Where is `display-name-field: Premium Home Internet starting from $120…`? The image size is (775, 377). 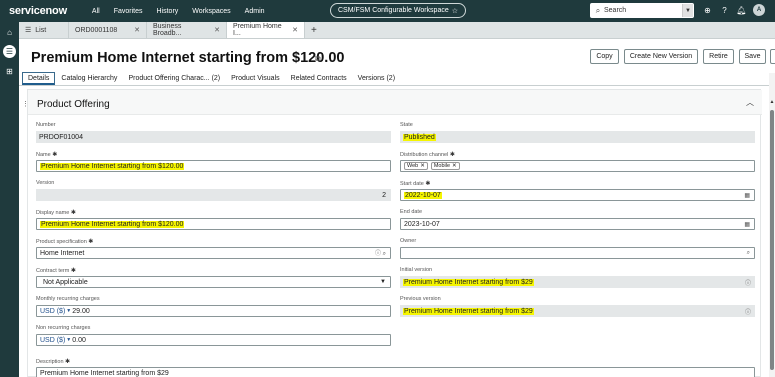 display-name-field: Premium Home Internet starting from $120… is located at coordinates (213, 224).